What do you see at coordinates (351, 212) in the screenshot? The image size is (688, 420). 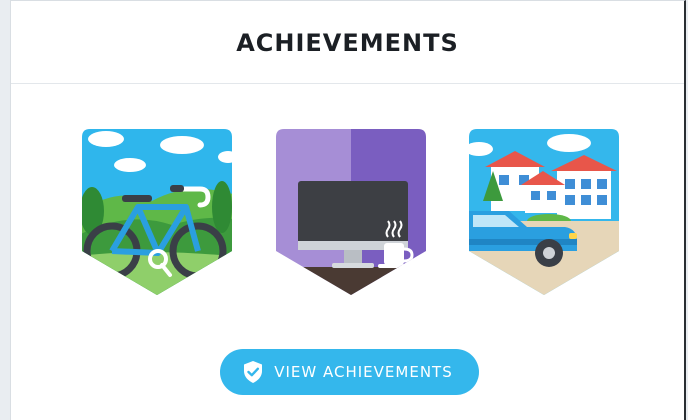 I see `remote-work-desktop-badge-icon` at bounding box center [351, 212].